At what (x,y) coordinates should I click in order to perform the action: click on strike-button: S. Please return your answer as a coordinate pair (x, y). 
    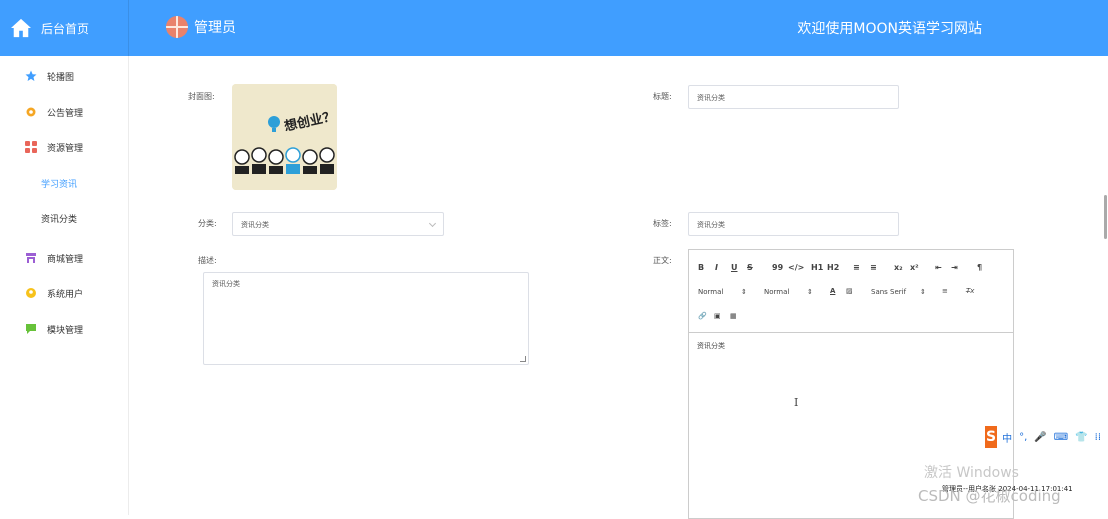
    Looking at the image, I should click on (750, 267).